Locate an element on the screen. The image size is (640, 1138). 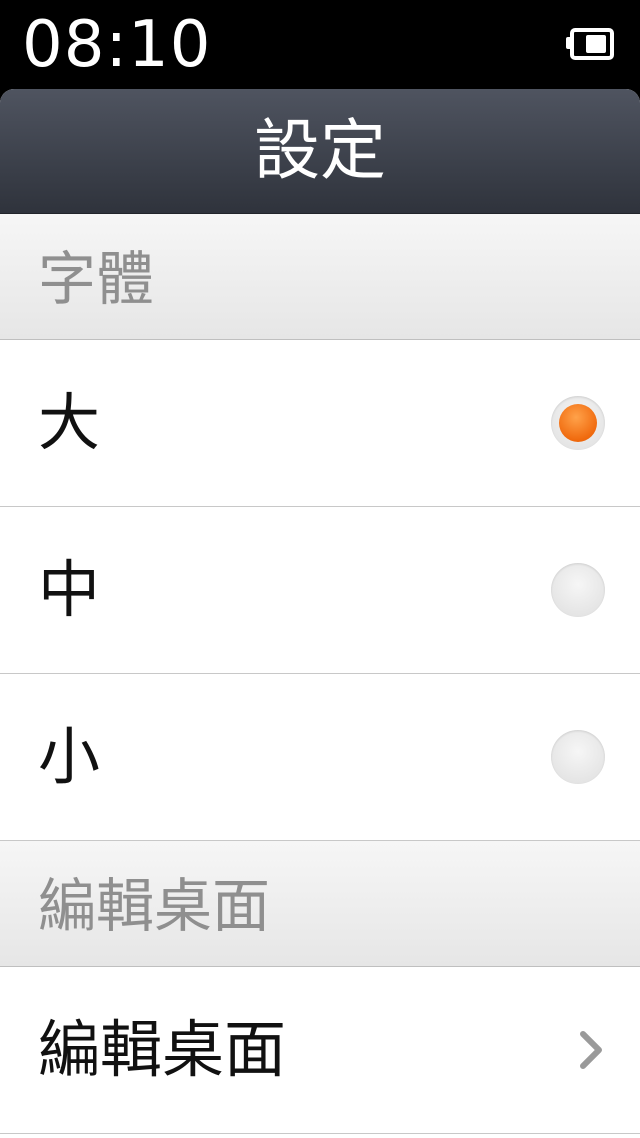
battery-icon is located at coordinates (590, 44).